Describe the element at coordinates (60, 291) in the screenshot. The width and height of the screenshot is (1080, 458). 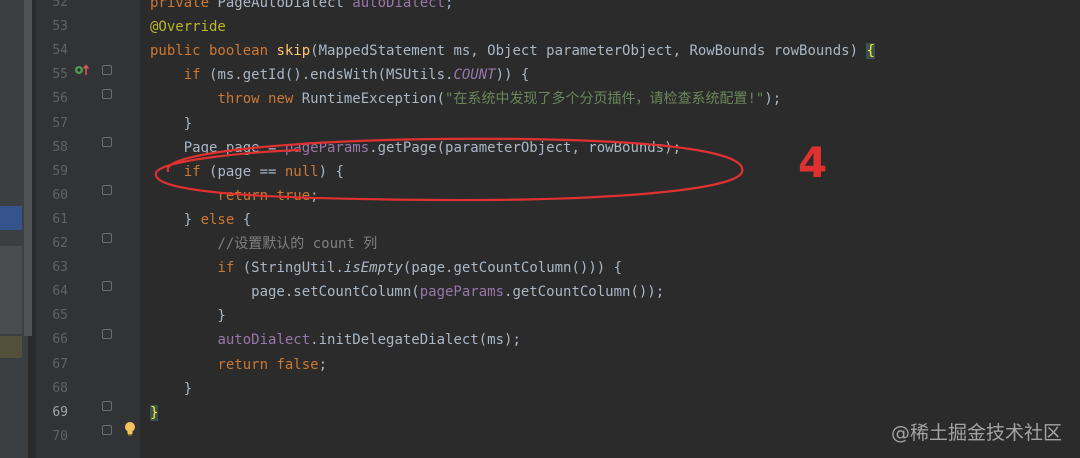
I see `line-number: 64` at that location.